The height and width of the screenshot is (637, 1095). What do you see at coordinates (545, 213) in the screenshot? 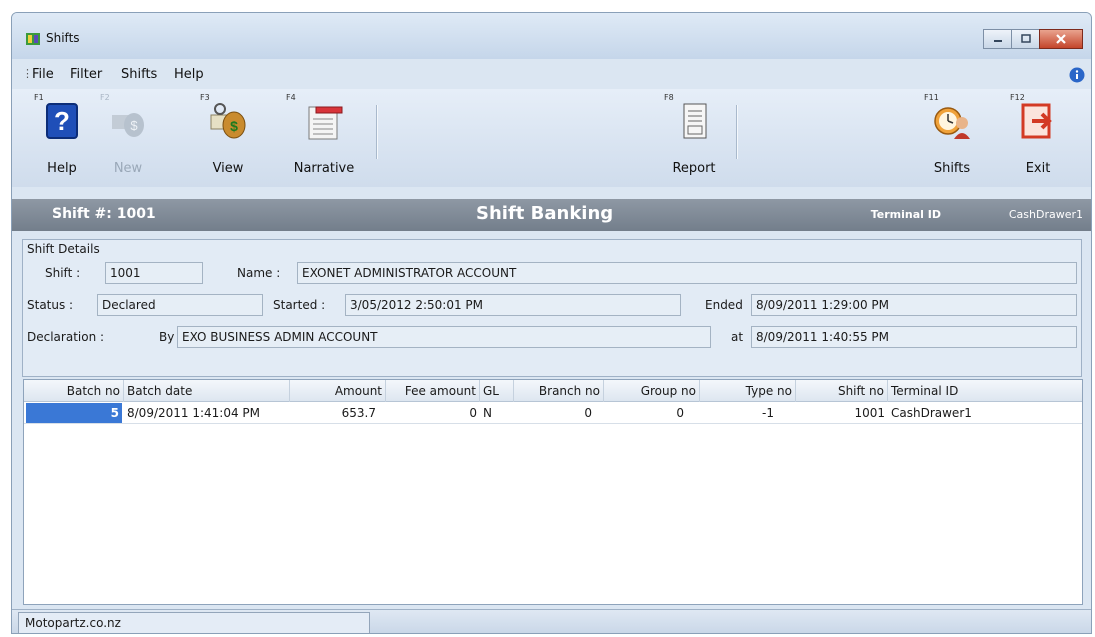
I see `page-title: Shift Banking` at bounding box center [545, 213].